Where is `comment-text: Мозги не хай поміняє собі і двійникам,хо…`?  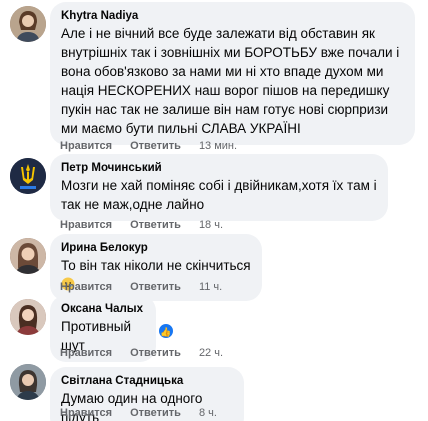 comment-text: Мозги не хай поміняє собі і двійникам,хо… is located at coordinates (219, 195).